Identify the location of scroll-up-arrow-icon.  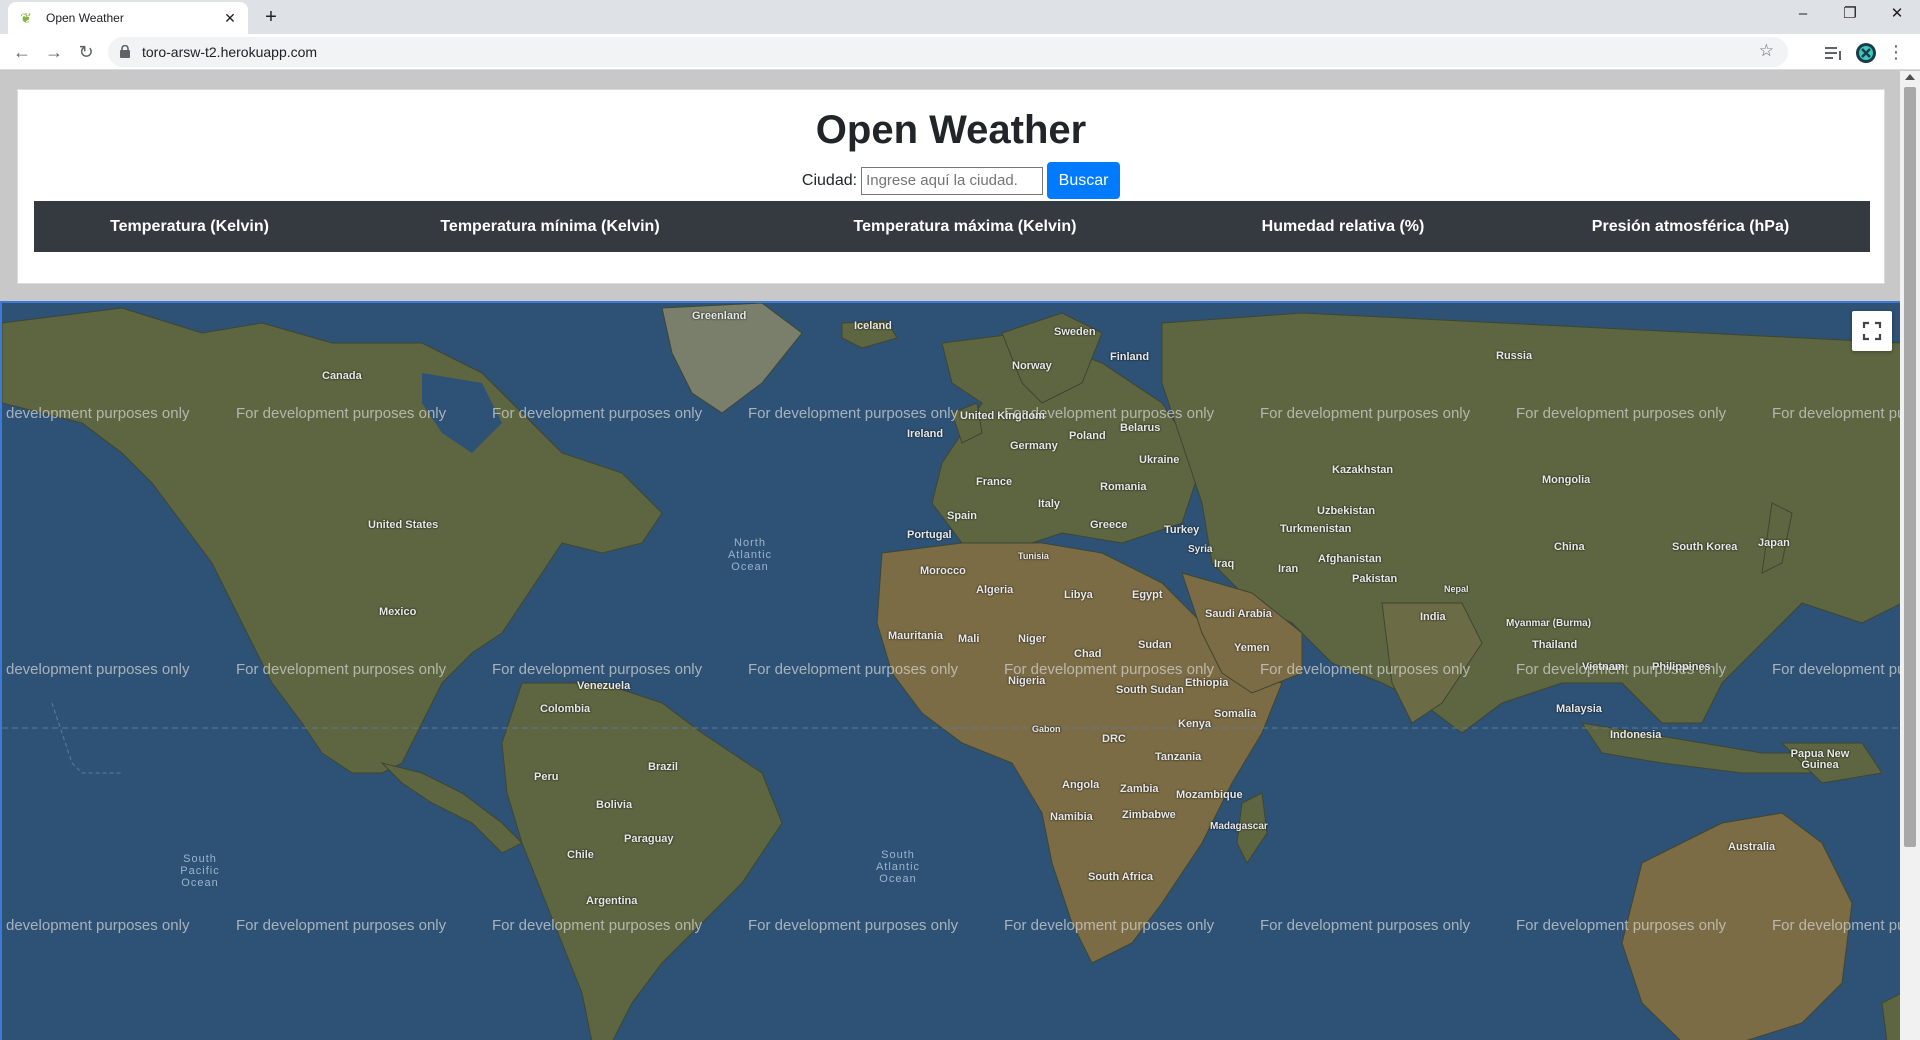
(1910, 77).